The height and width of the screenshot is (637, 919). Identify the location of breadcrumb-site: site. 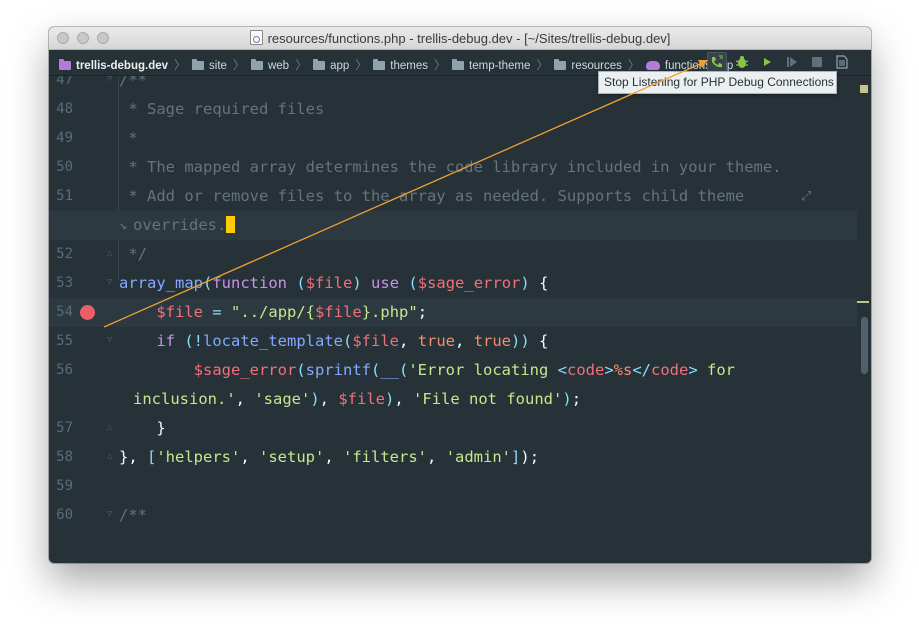
(209, 65).